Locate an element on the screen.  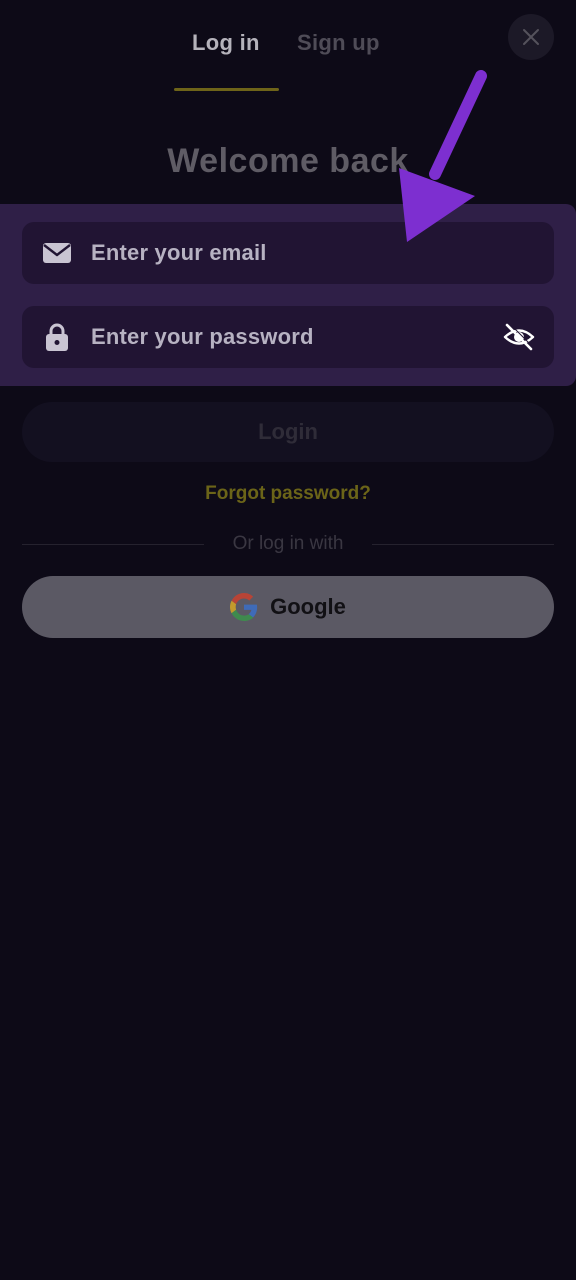
password-field: Enter your password is located at coordinates (288, 337).